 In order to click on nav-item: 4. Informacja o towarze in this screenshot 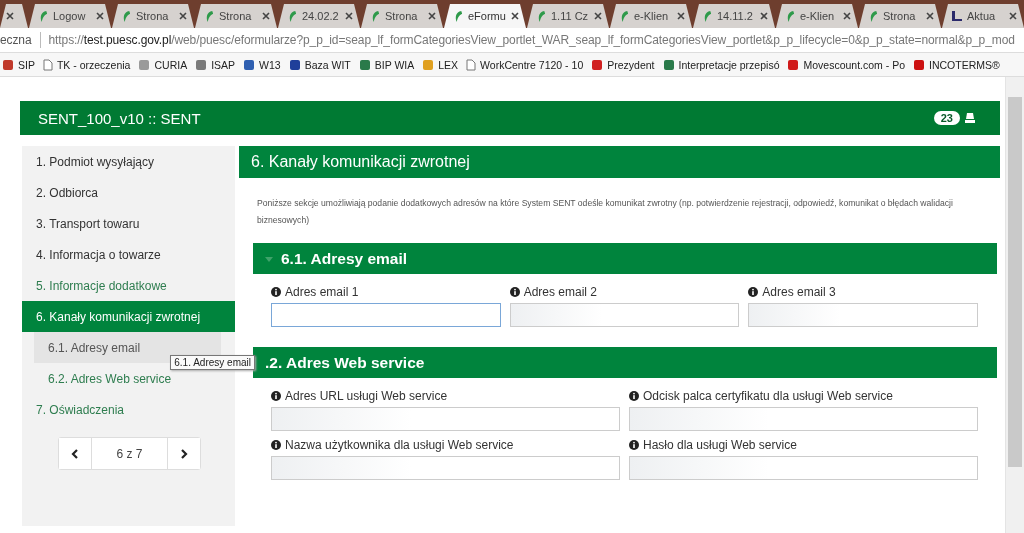, I will do `click(128, 254)`.